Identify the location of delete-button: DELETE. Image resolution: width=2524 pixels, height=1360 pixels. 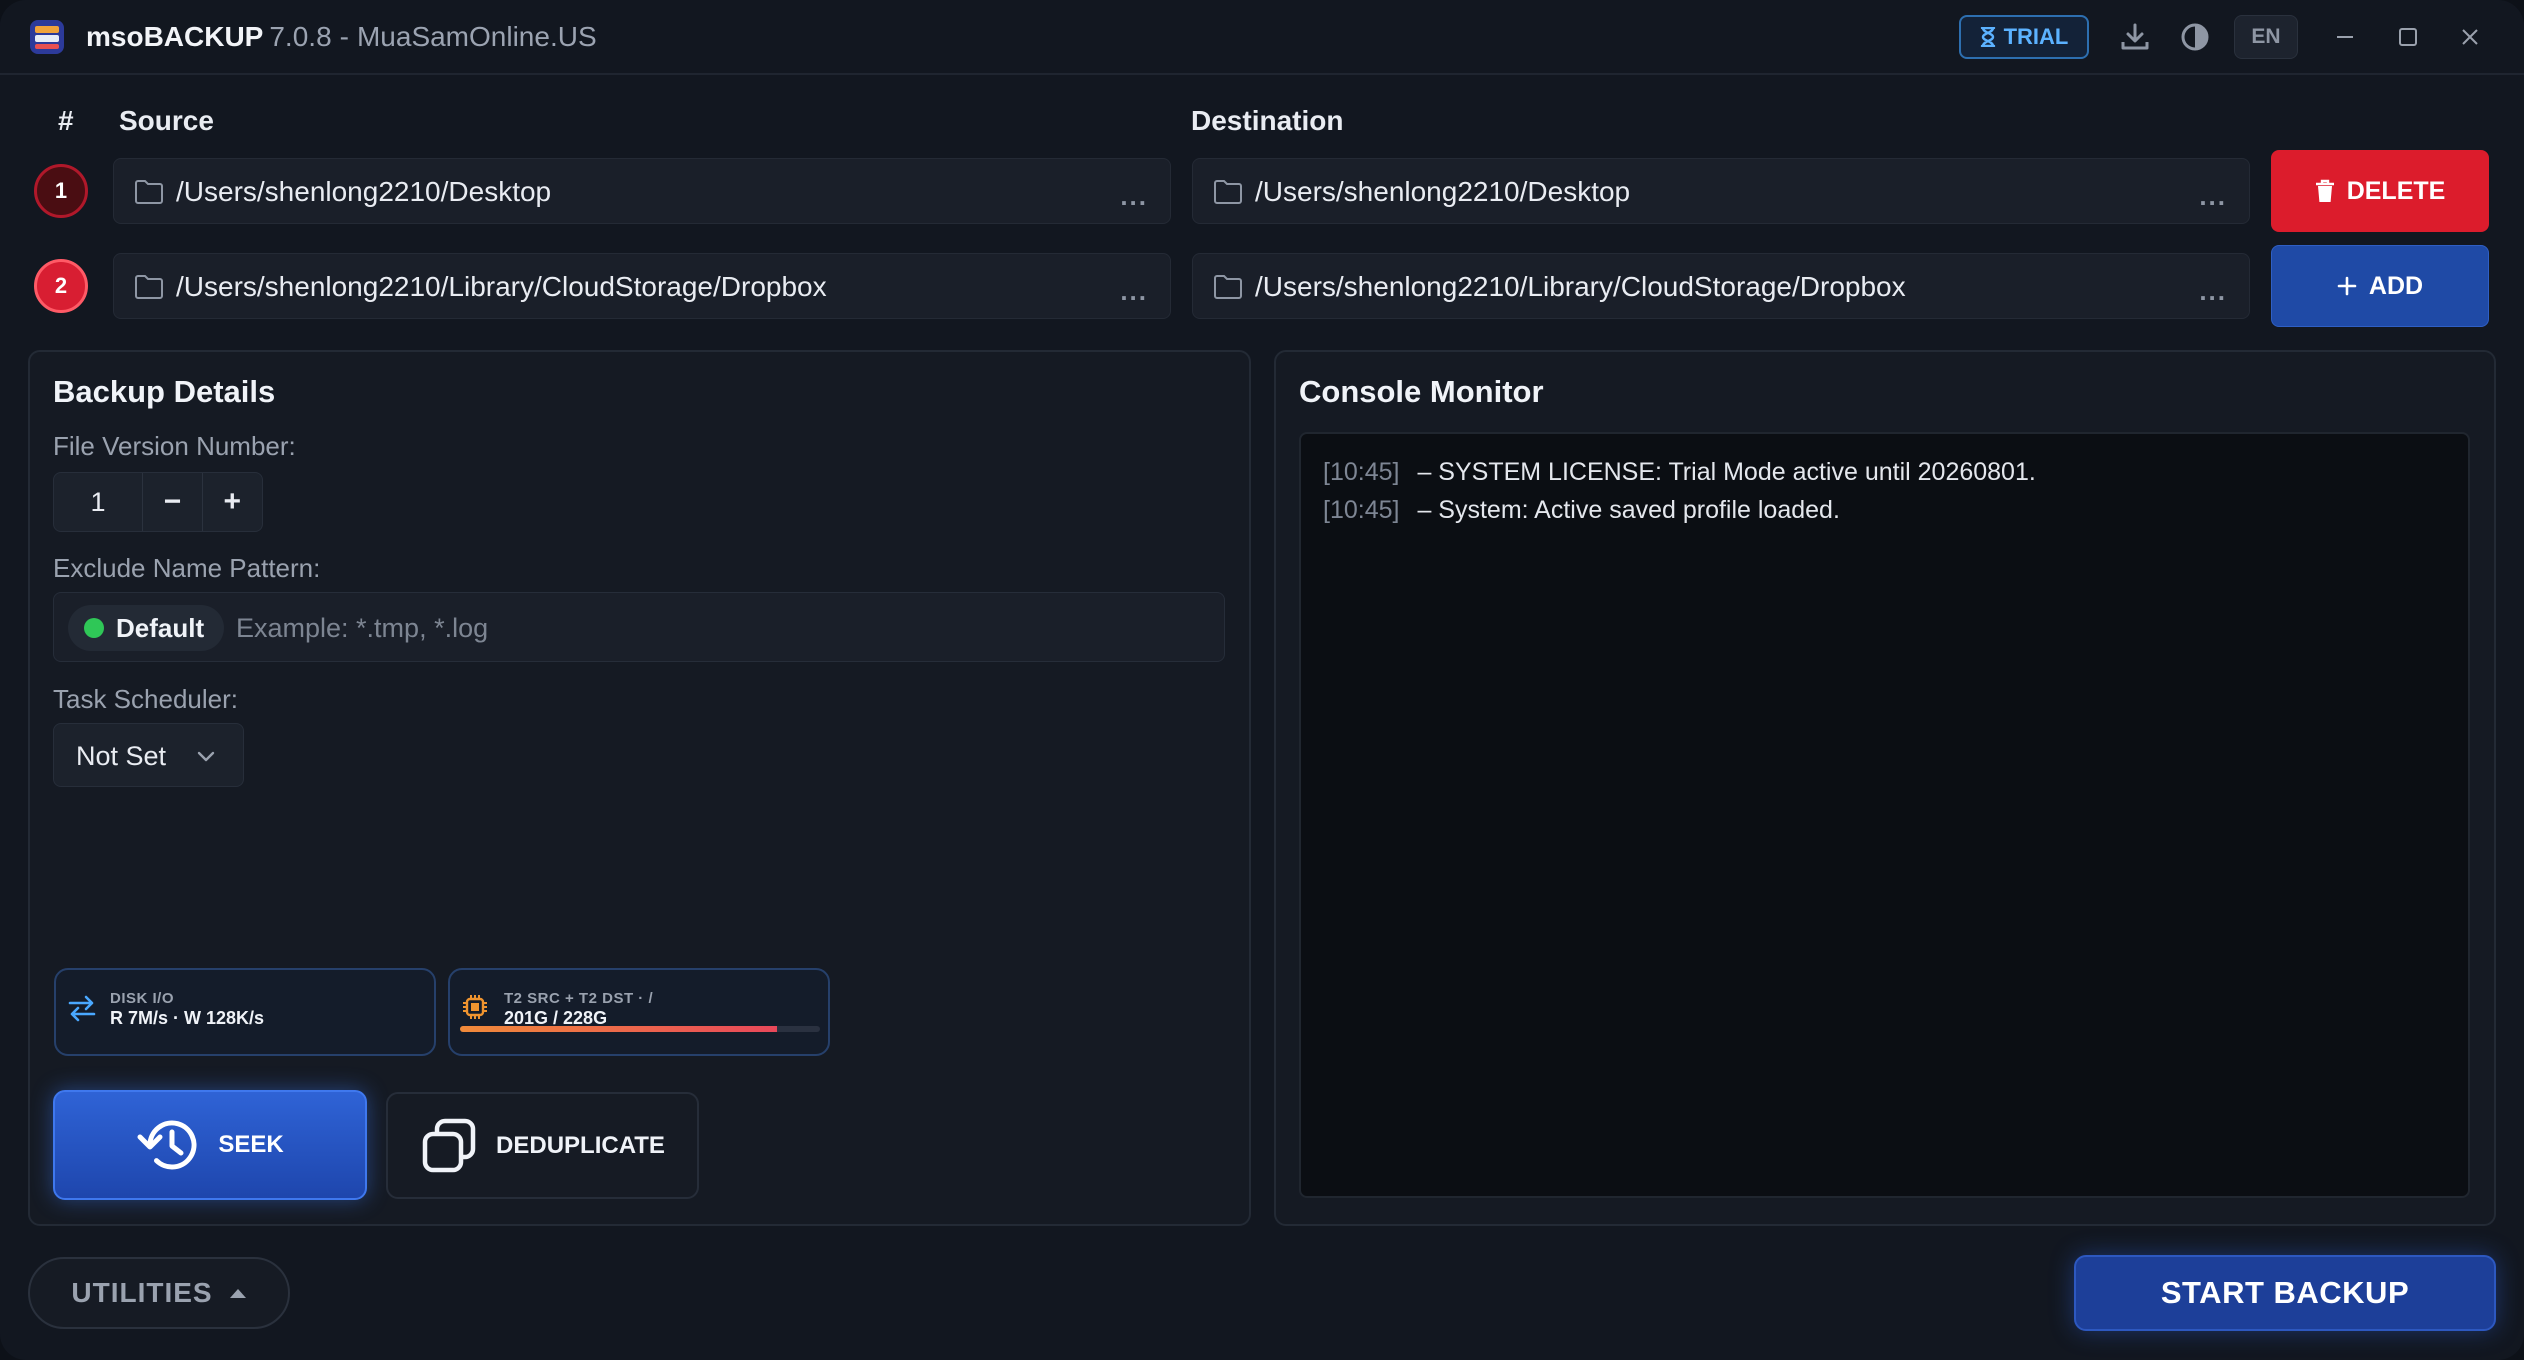
(2380, 191).